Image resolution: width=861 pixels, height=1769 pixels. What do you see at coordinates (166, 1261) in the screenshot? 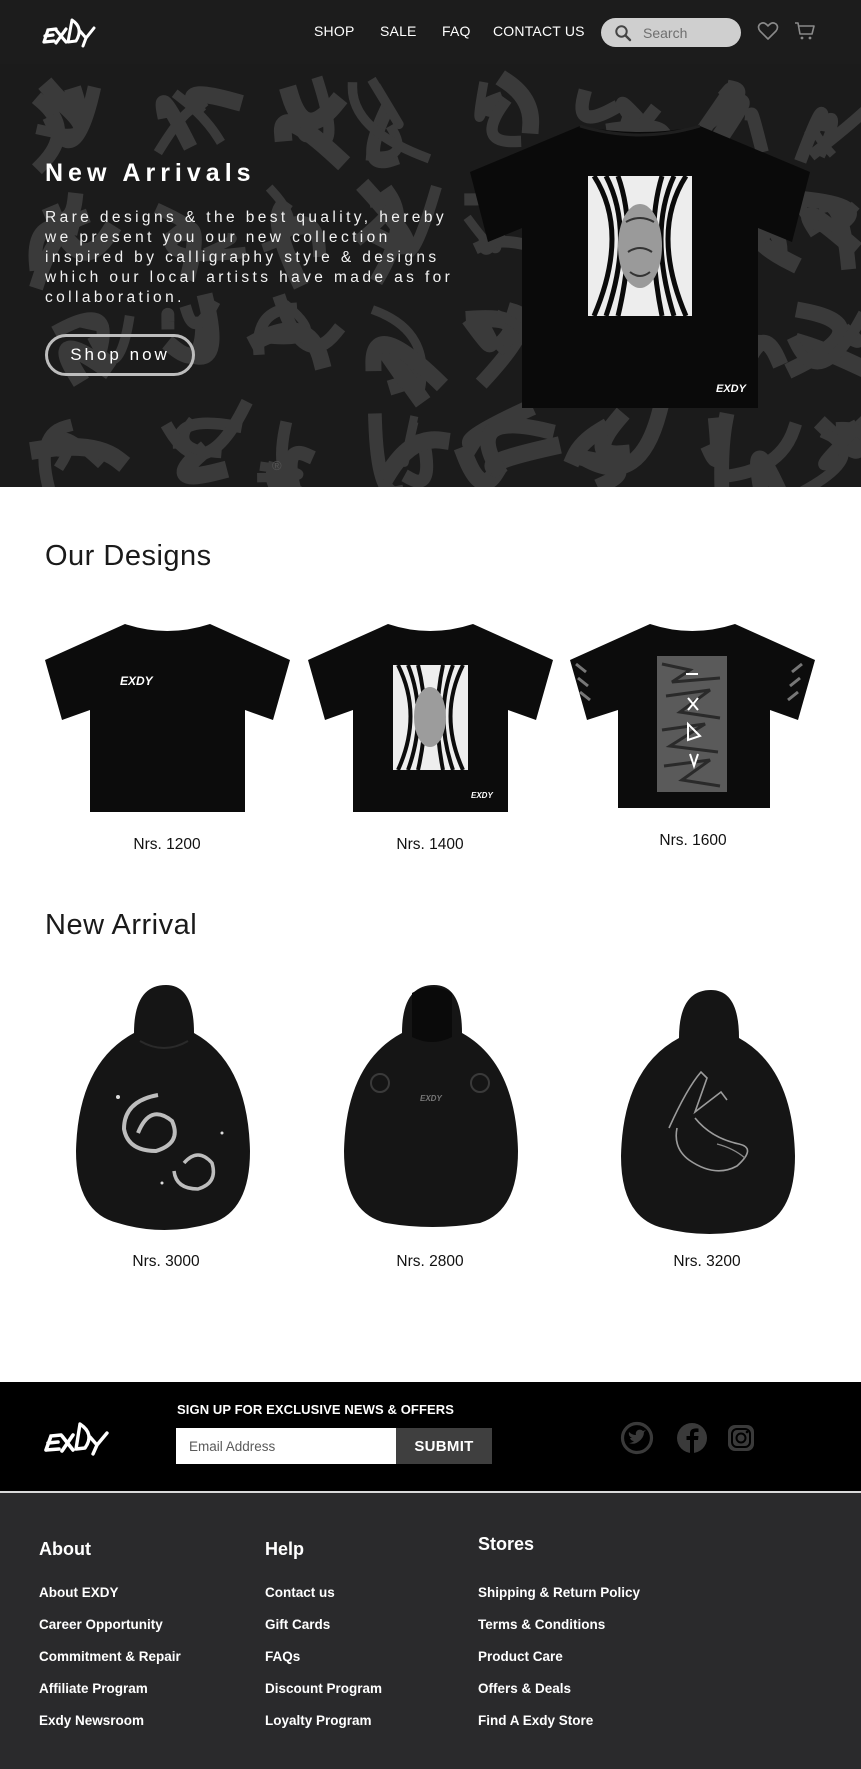
I see `arrival-price-1: Nrs. 3000` at bounding box center [166, 1261].